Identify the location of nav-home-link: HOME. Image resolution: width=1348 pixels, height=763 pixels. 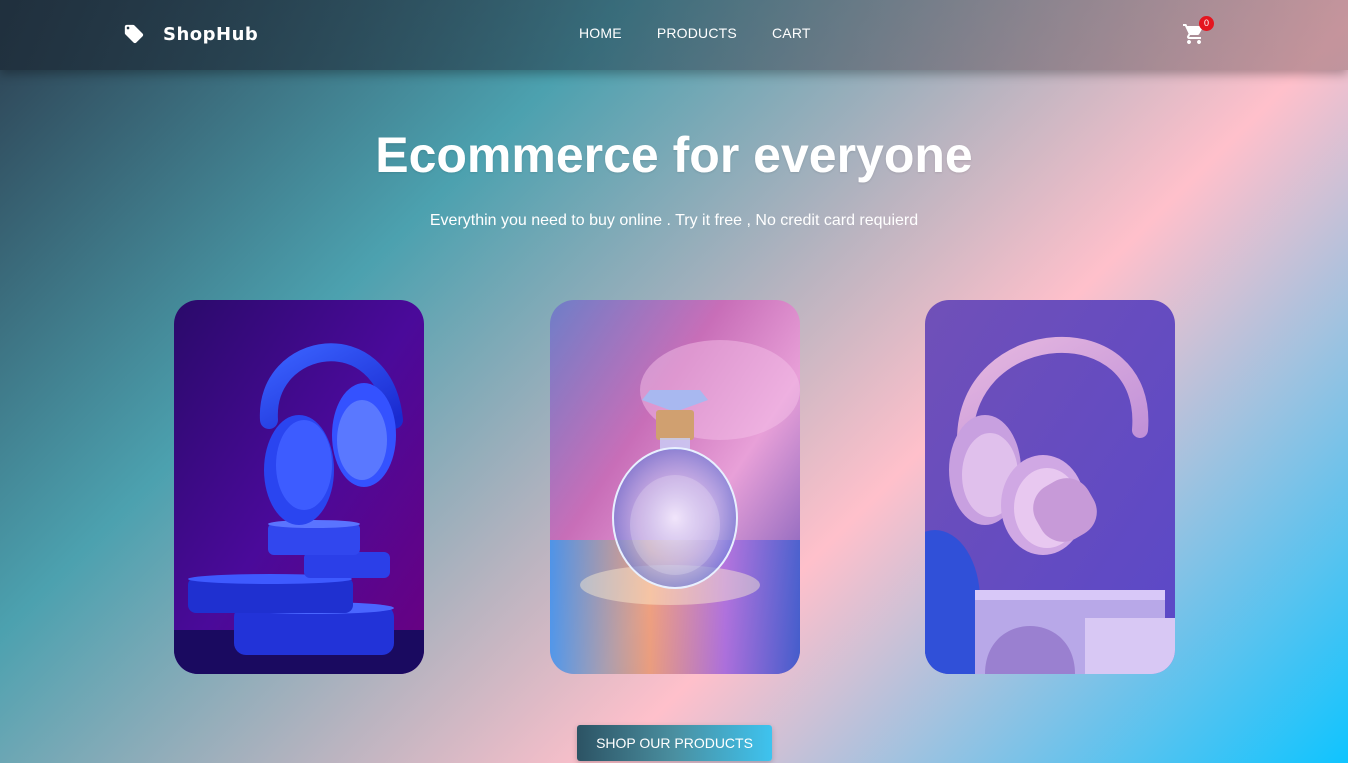
(600, 33).